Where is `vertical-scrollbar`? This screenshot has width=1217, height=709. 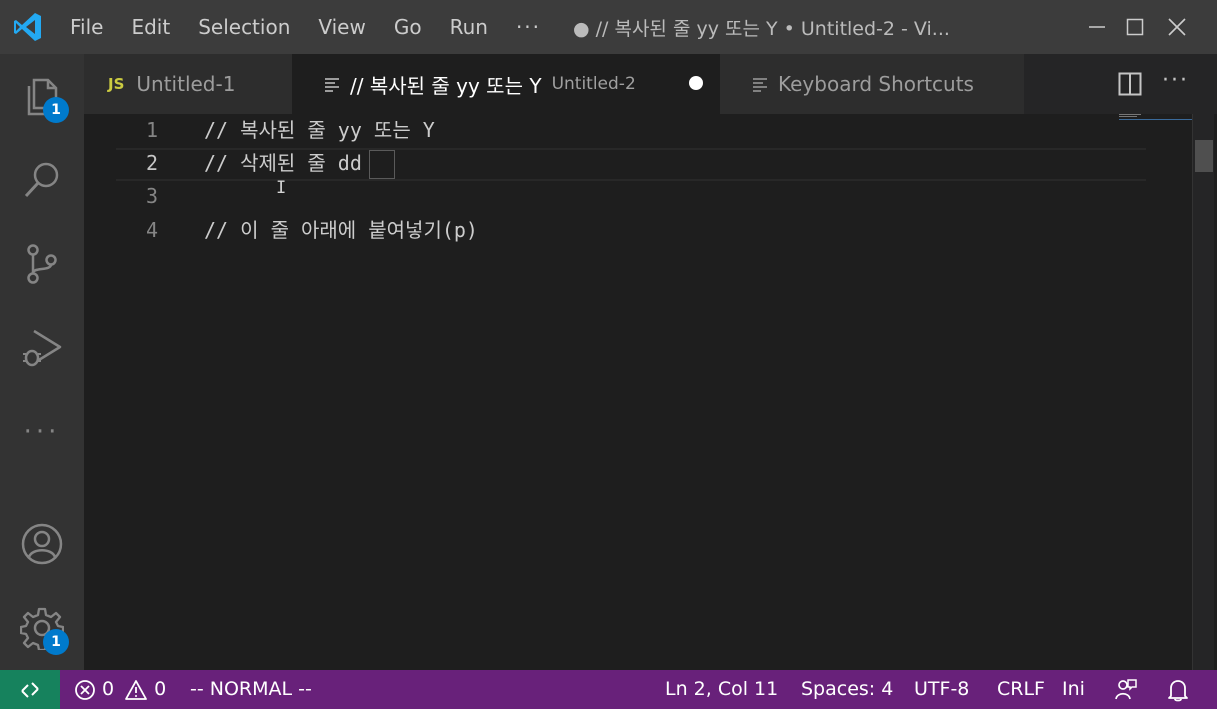
vertical-scrollbar is located at coordinates (1203, 392).